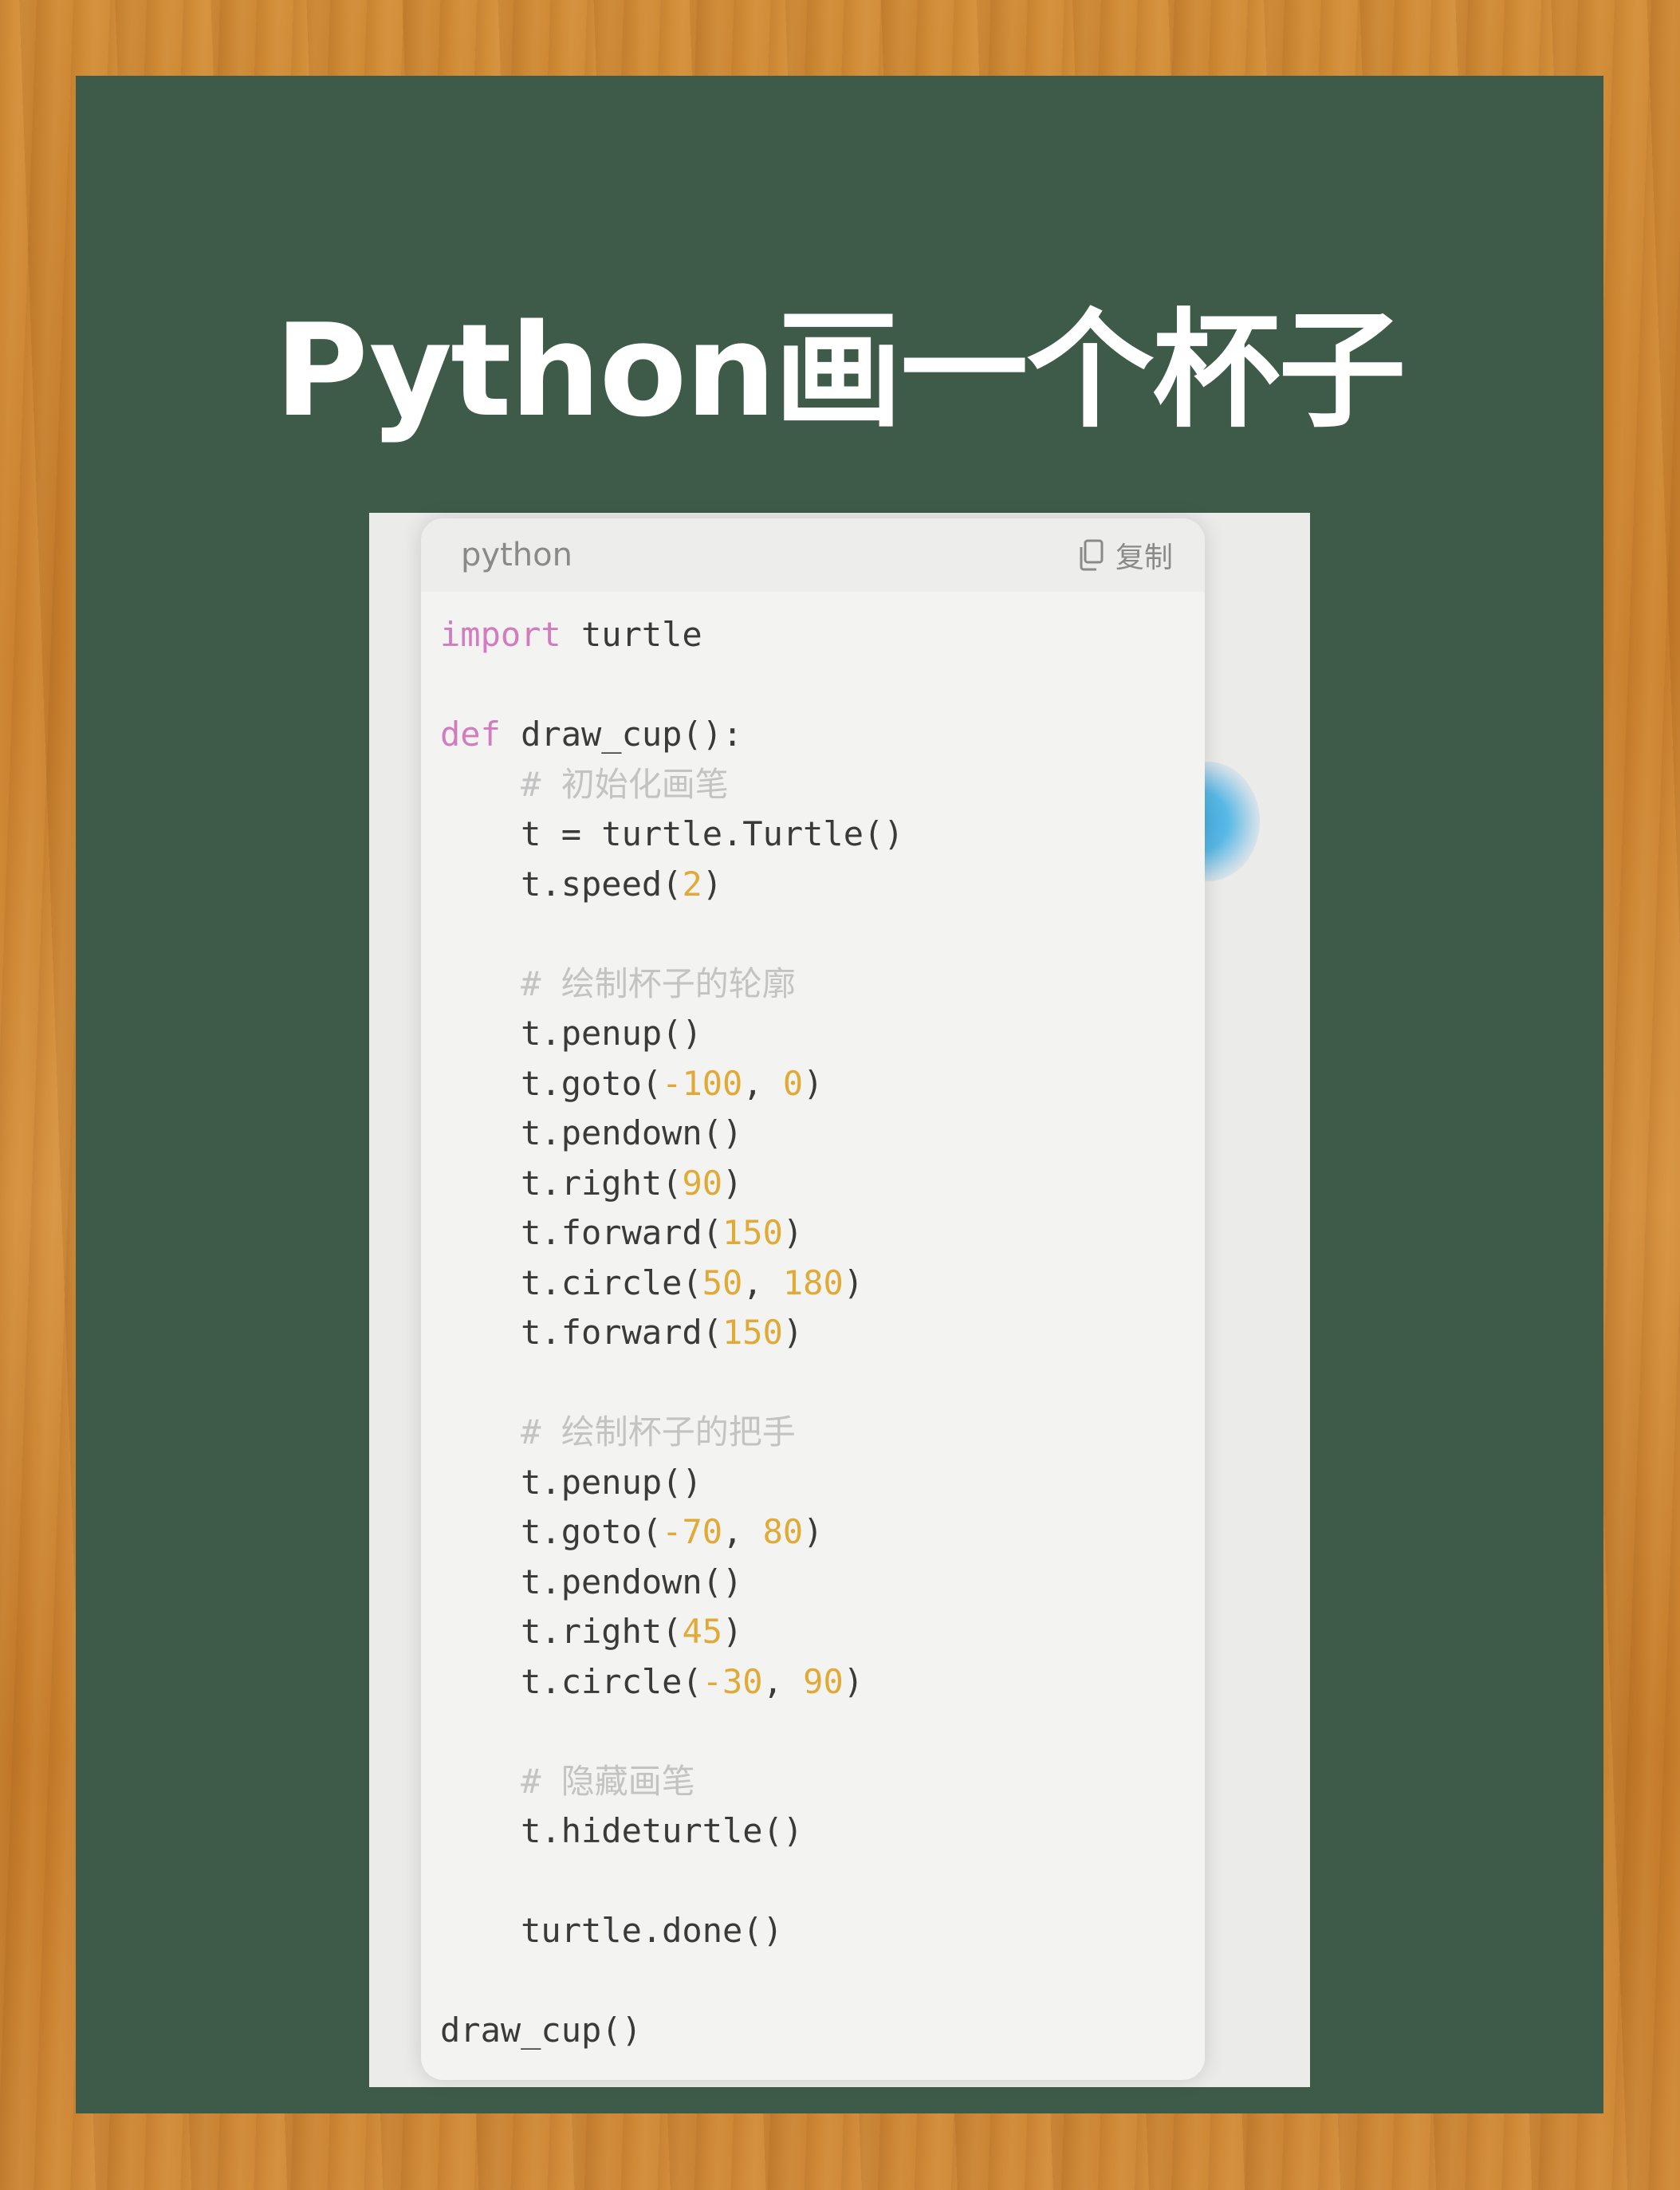  I want to click on code-text: t = turtle.Turtle(), so click(672, 833).